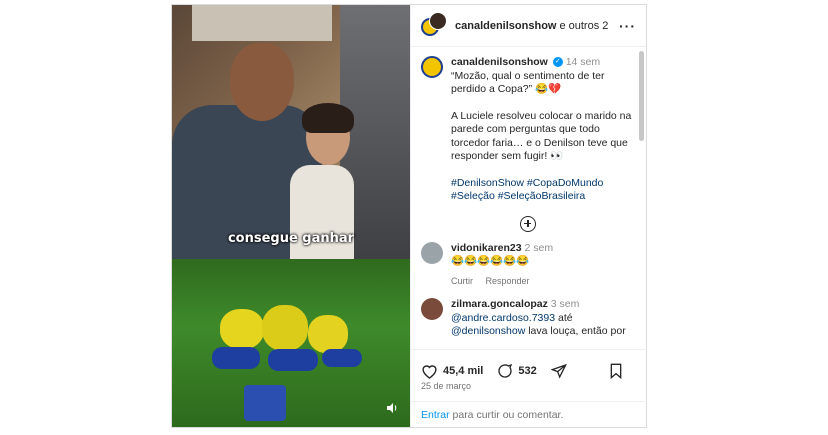 The image size is (828, 435). What do you see at coordinates (564, 317) in the screenshot?
I see `comment-text: até` at bounding box center [564, 317].